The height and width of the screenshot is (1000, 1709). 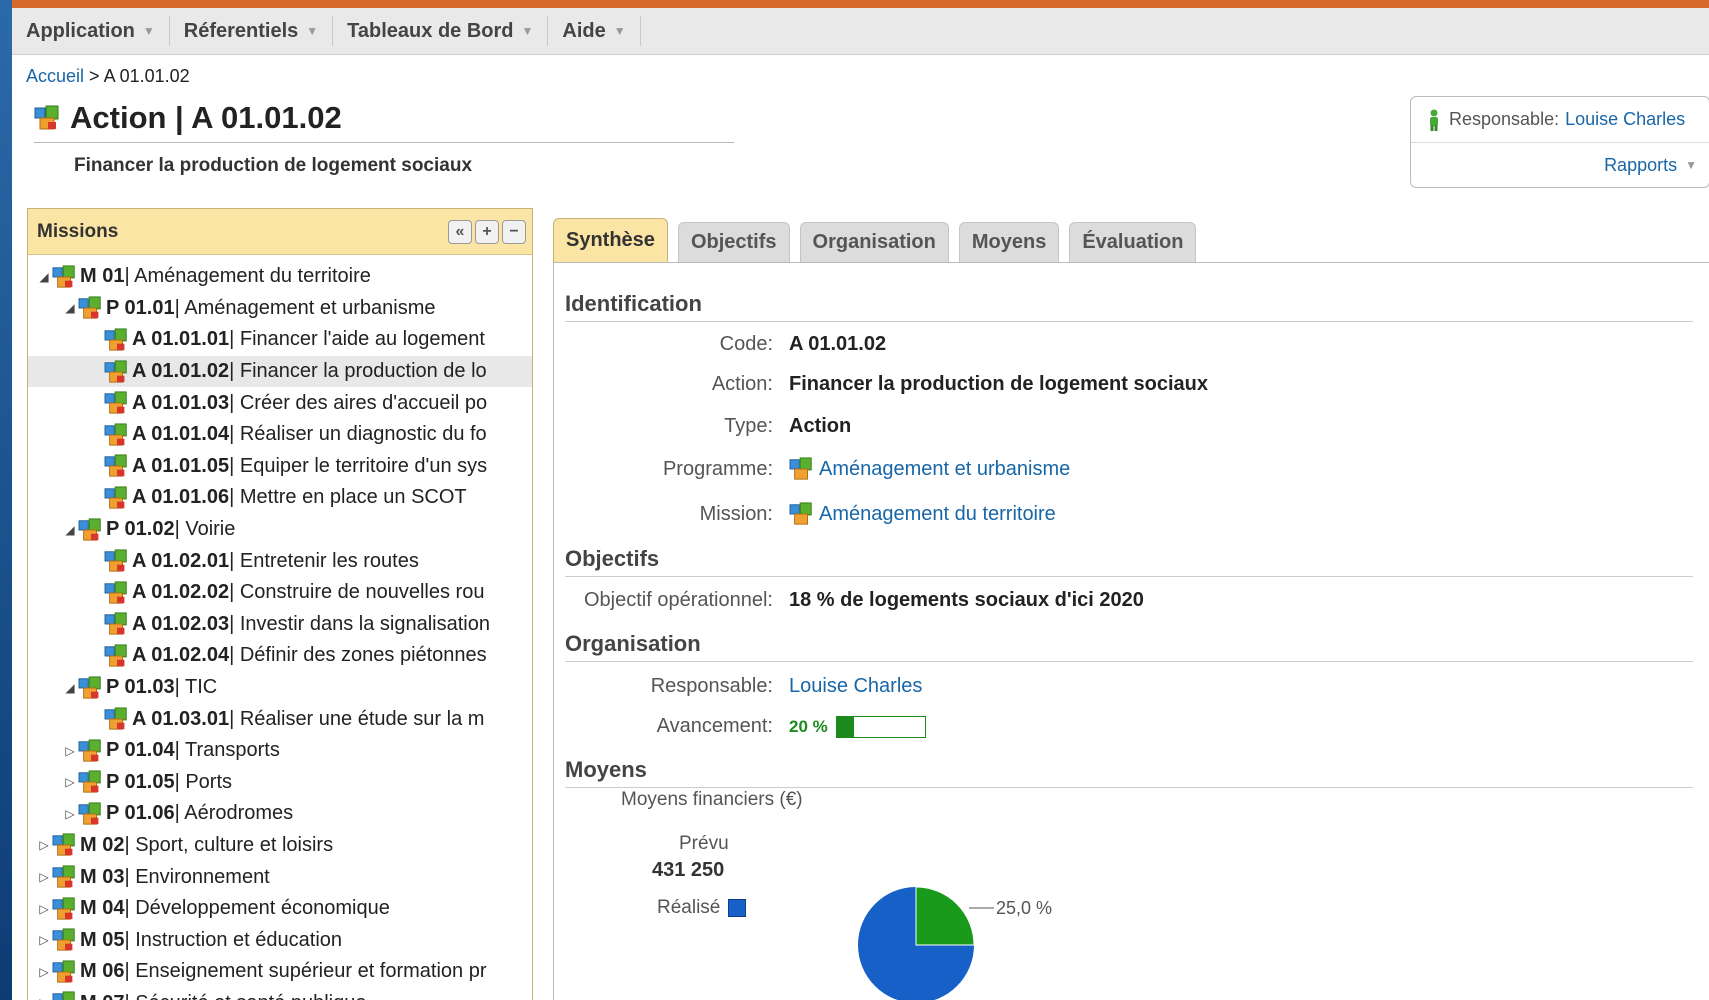 What do you see at coordinates (280, 846) in the screenshot?
I see `tree-row: ▷ M 02 | Sport, culture et loisirs` at bounding box center [280, 846].